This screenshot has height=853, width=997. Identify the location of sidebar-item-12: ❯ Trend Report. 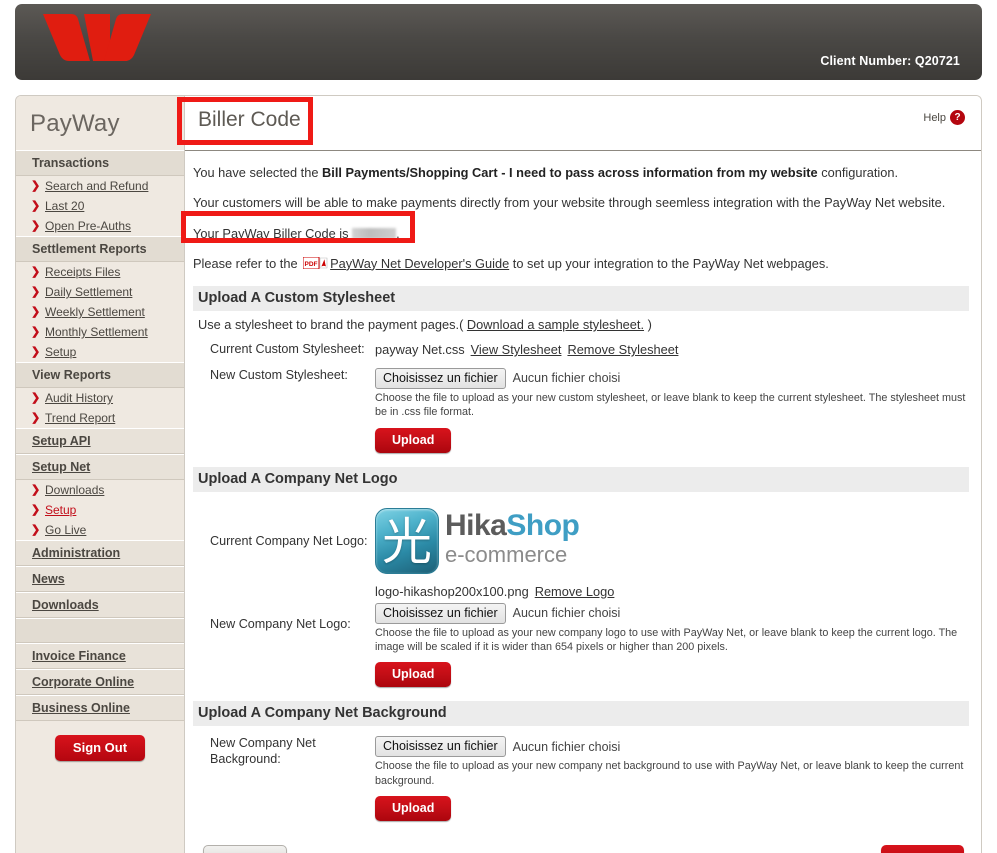
(100, 418).